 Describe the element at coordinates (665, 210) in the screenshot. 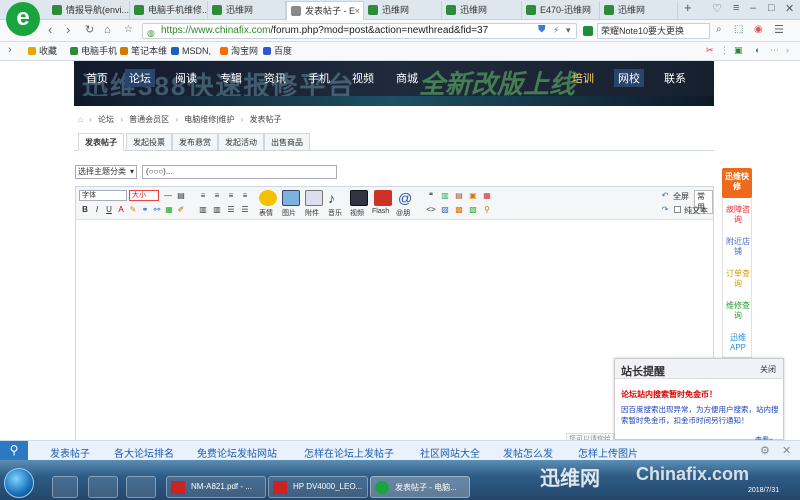

I see `redo-icon: ↷` at that location.